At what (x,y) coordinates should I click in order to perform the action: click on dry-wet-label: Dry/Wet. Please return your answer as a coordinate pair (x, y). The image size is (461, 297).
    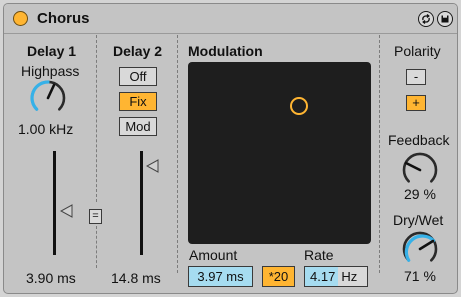
    Looking at the image, I should click on (418, 220).